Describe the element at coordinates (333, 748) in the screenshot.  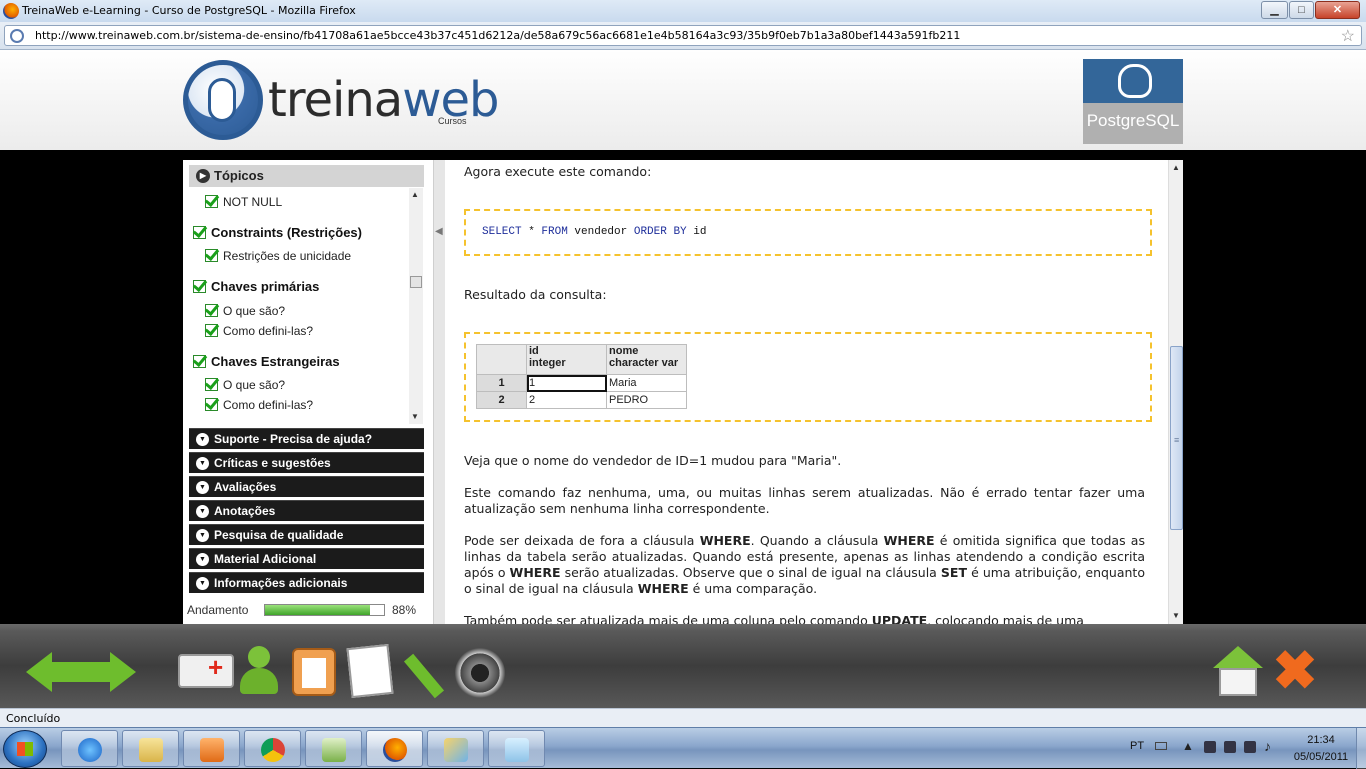
I see `taskbar-calculator` at that location.